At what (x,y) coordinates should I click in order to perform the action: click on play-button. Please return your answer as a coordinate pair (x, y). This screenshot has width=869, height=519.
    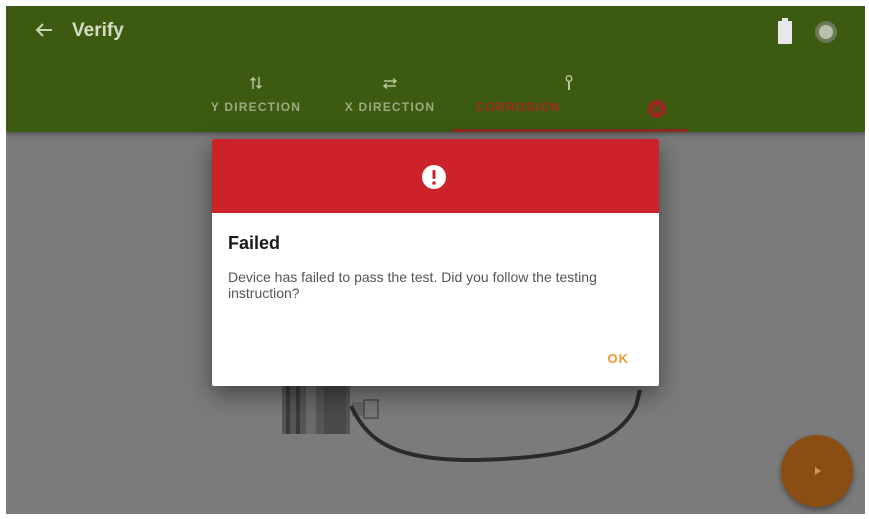
    Looking at the image, I should click on (817, 471).